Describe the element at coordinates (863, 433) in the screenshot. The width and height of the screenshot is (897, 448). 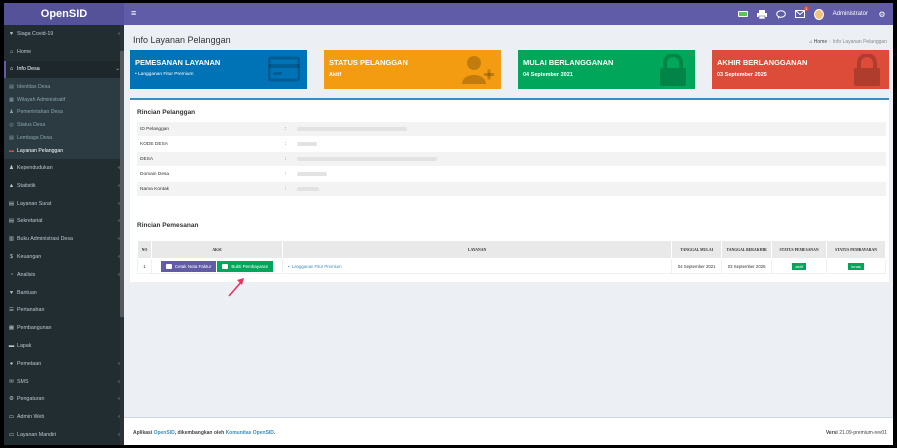
I see `version-value: 21.09-premium-rev01` at that location.